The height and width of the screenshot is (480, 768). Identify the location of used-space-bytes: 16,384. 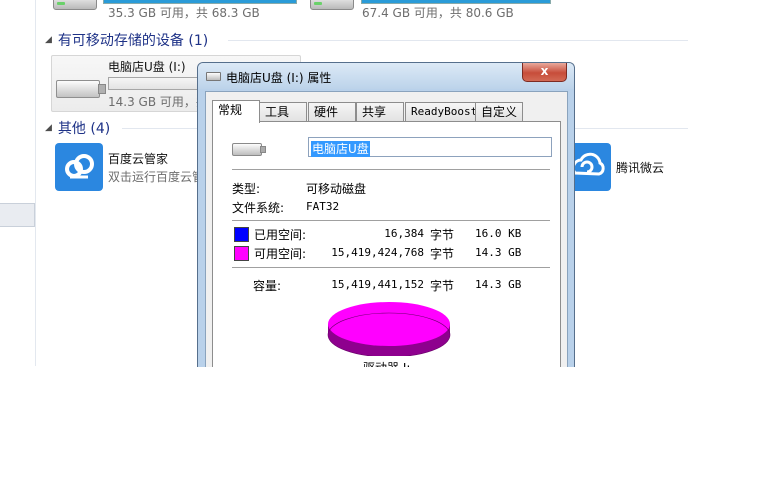
(404, 233).